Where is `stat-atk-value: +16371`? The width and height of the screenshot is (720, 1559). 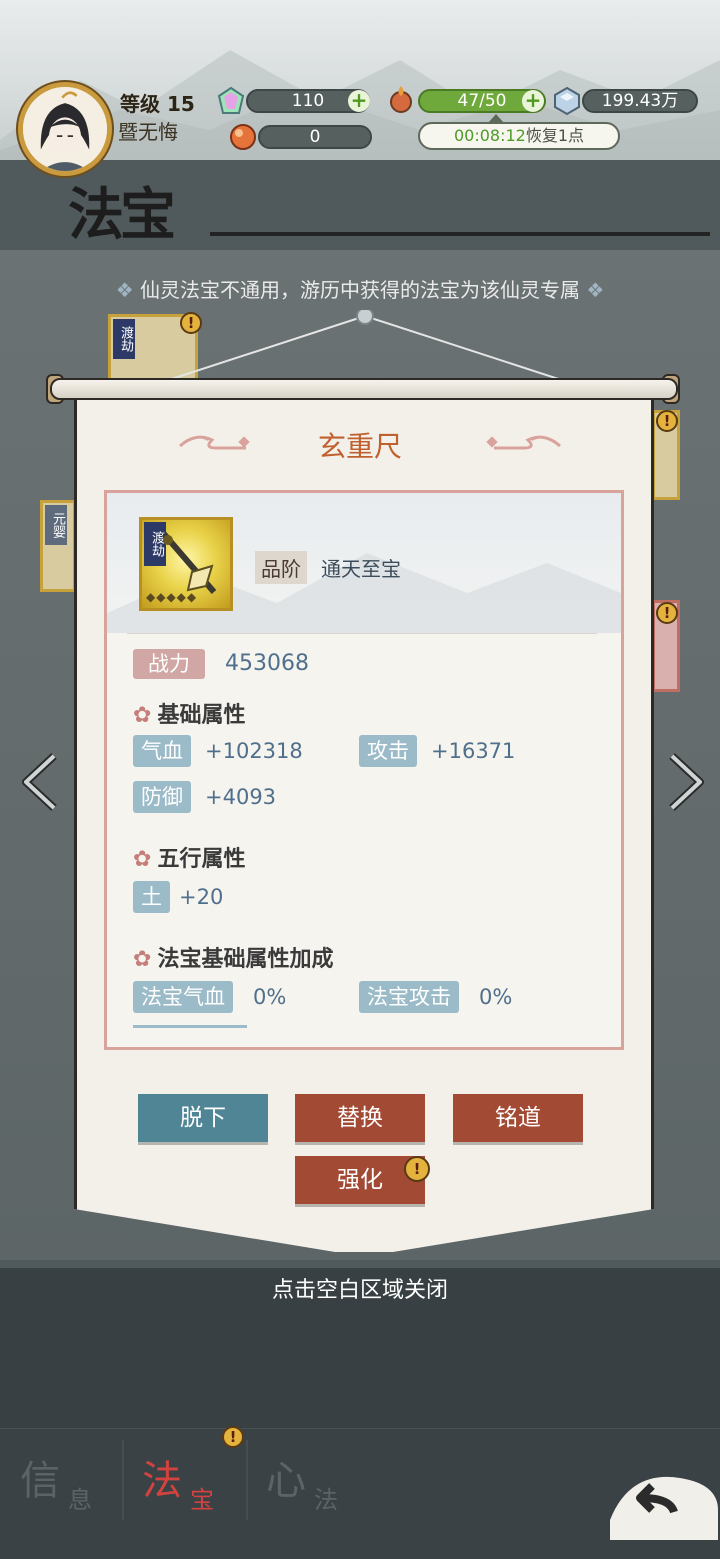
stat-atk-value: +16371 is located at coordinates (473, 751).